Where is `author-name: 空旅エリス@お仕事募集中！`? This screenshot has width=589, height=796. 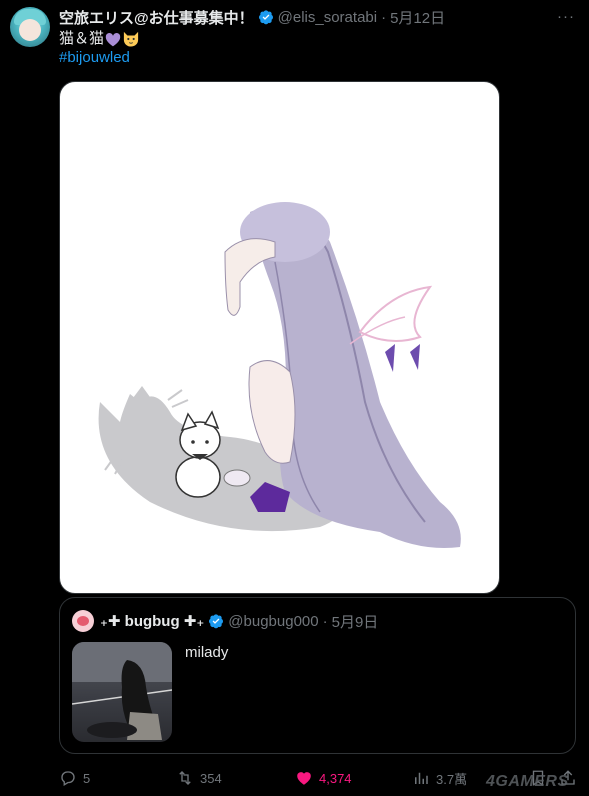 author-name: 空旅エリス@お仕事募集中！ is located at coordinates (156, 17).